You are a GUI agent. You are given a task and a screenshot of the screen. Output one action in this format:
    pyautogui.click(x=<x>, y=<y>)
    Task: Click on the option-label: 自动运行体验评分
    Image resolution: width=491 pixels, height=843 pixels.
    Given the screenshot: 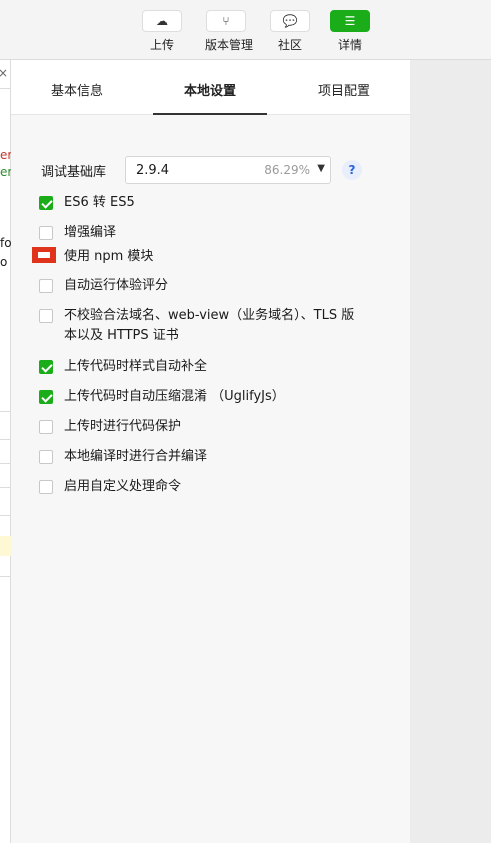 What is the action you would take?
    pyautogui.click(x=116, y=285)
    